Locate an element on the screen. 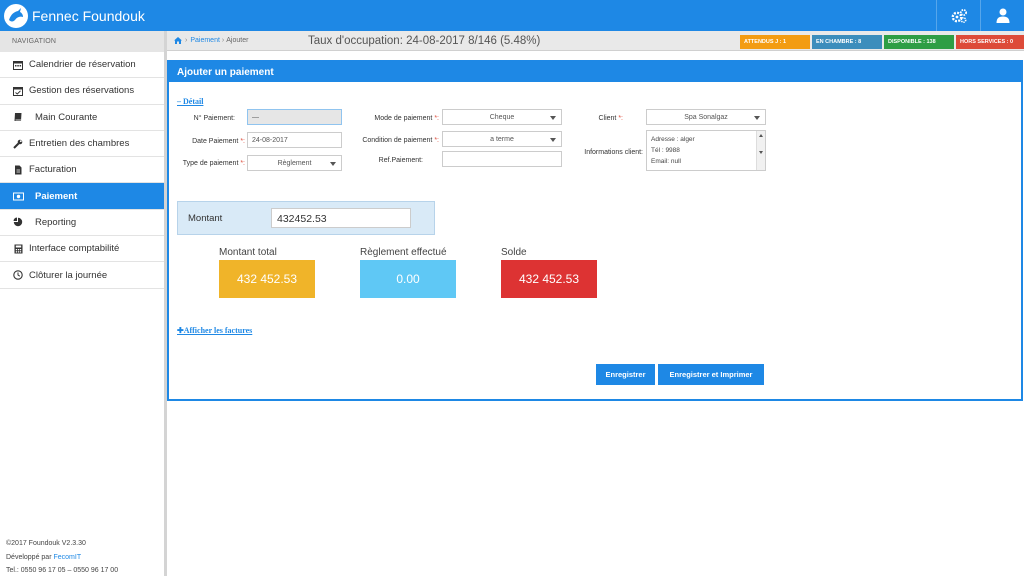  user-button is located at coordinates (1002, 15).